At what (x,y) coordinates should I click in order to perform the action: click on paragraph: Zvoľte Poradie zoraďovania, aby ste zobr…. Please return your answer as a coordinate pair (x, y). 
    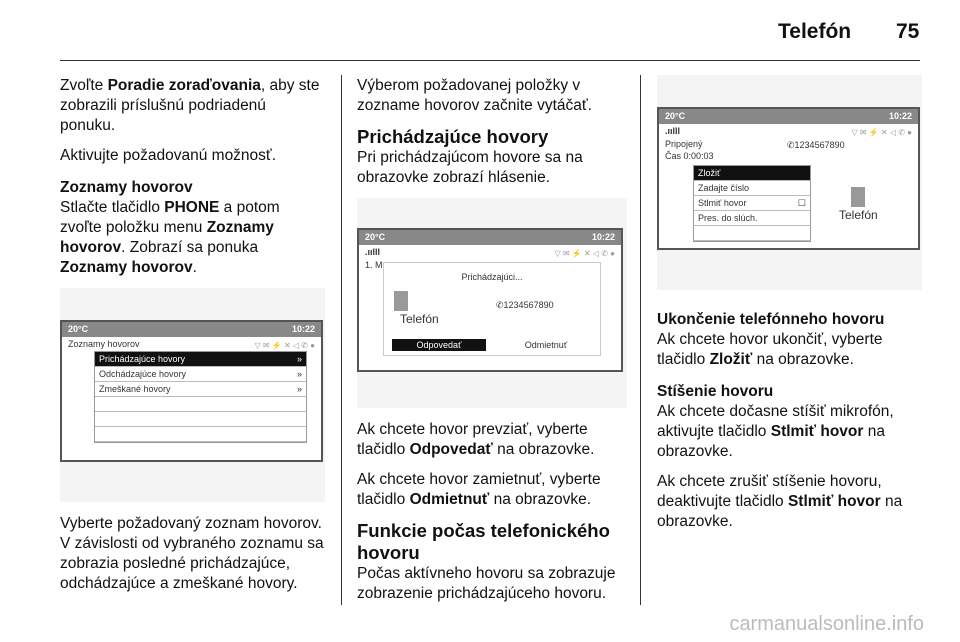
    Looking at the image, I should click on (190, 105).